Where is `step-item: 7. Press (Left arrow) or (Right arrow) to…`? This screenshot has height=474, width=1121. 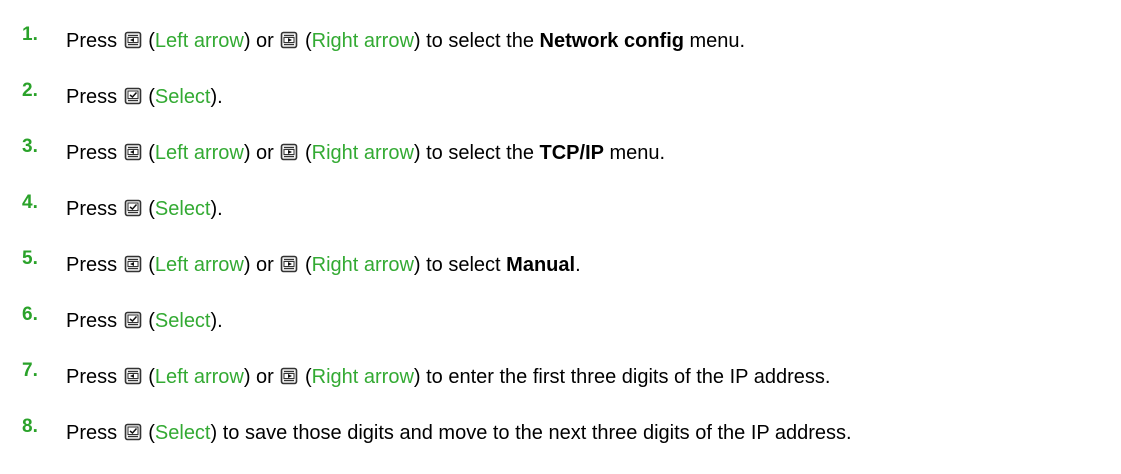
step-item: 7. Press (Left arrow) or (Right arrow) to… is located at coordinates (560, 380).